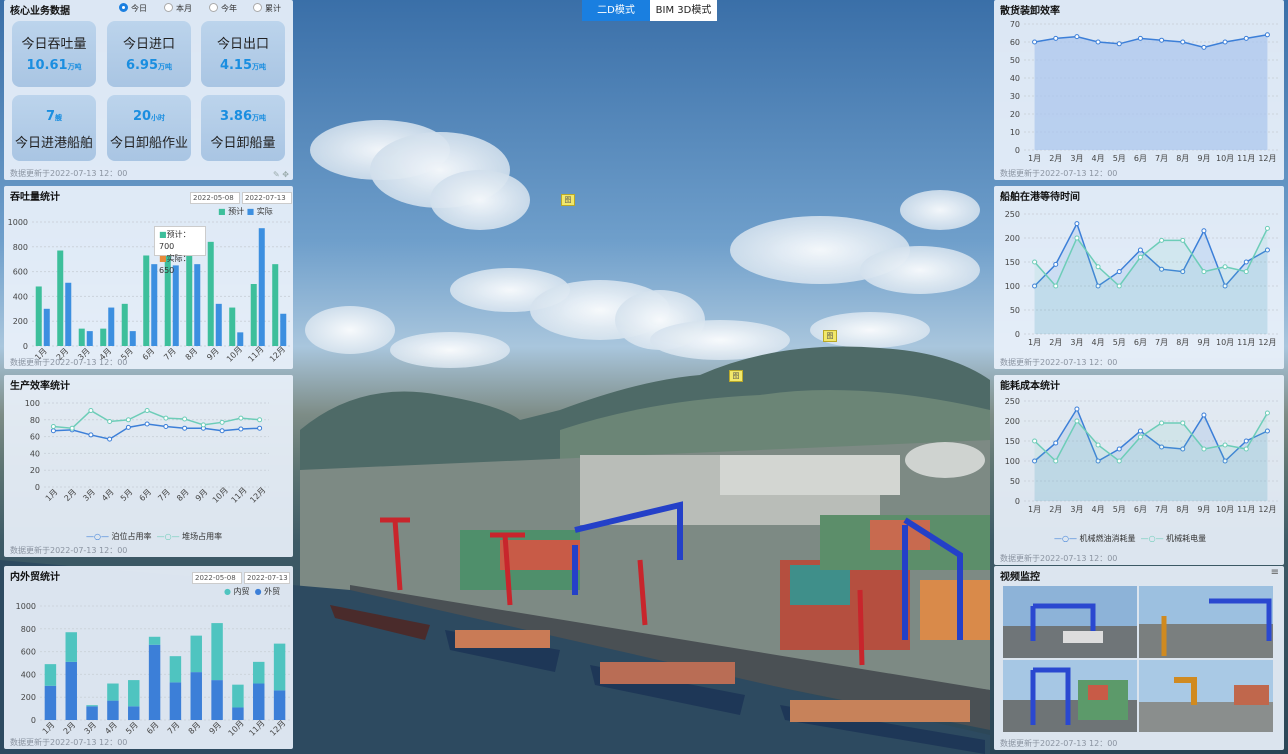 This screenshot has width=1288, height=754. I want to click on x-tick-label: 11月, so click(255, 354).